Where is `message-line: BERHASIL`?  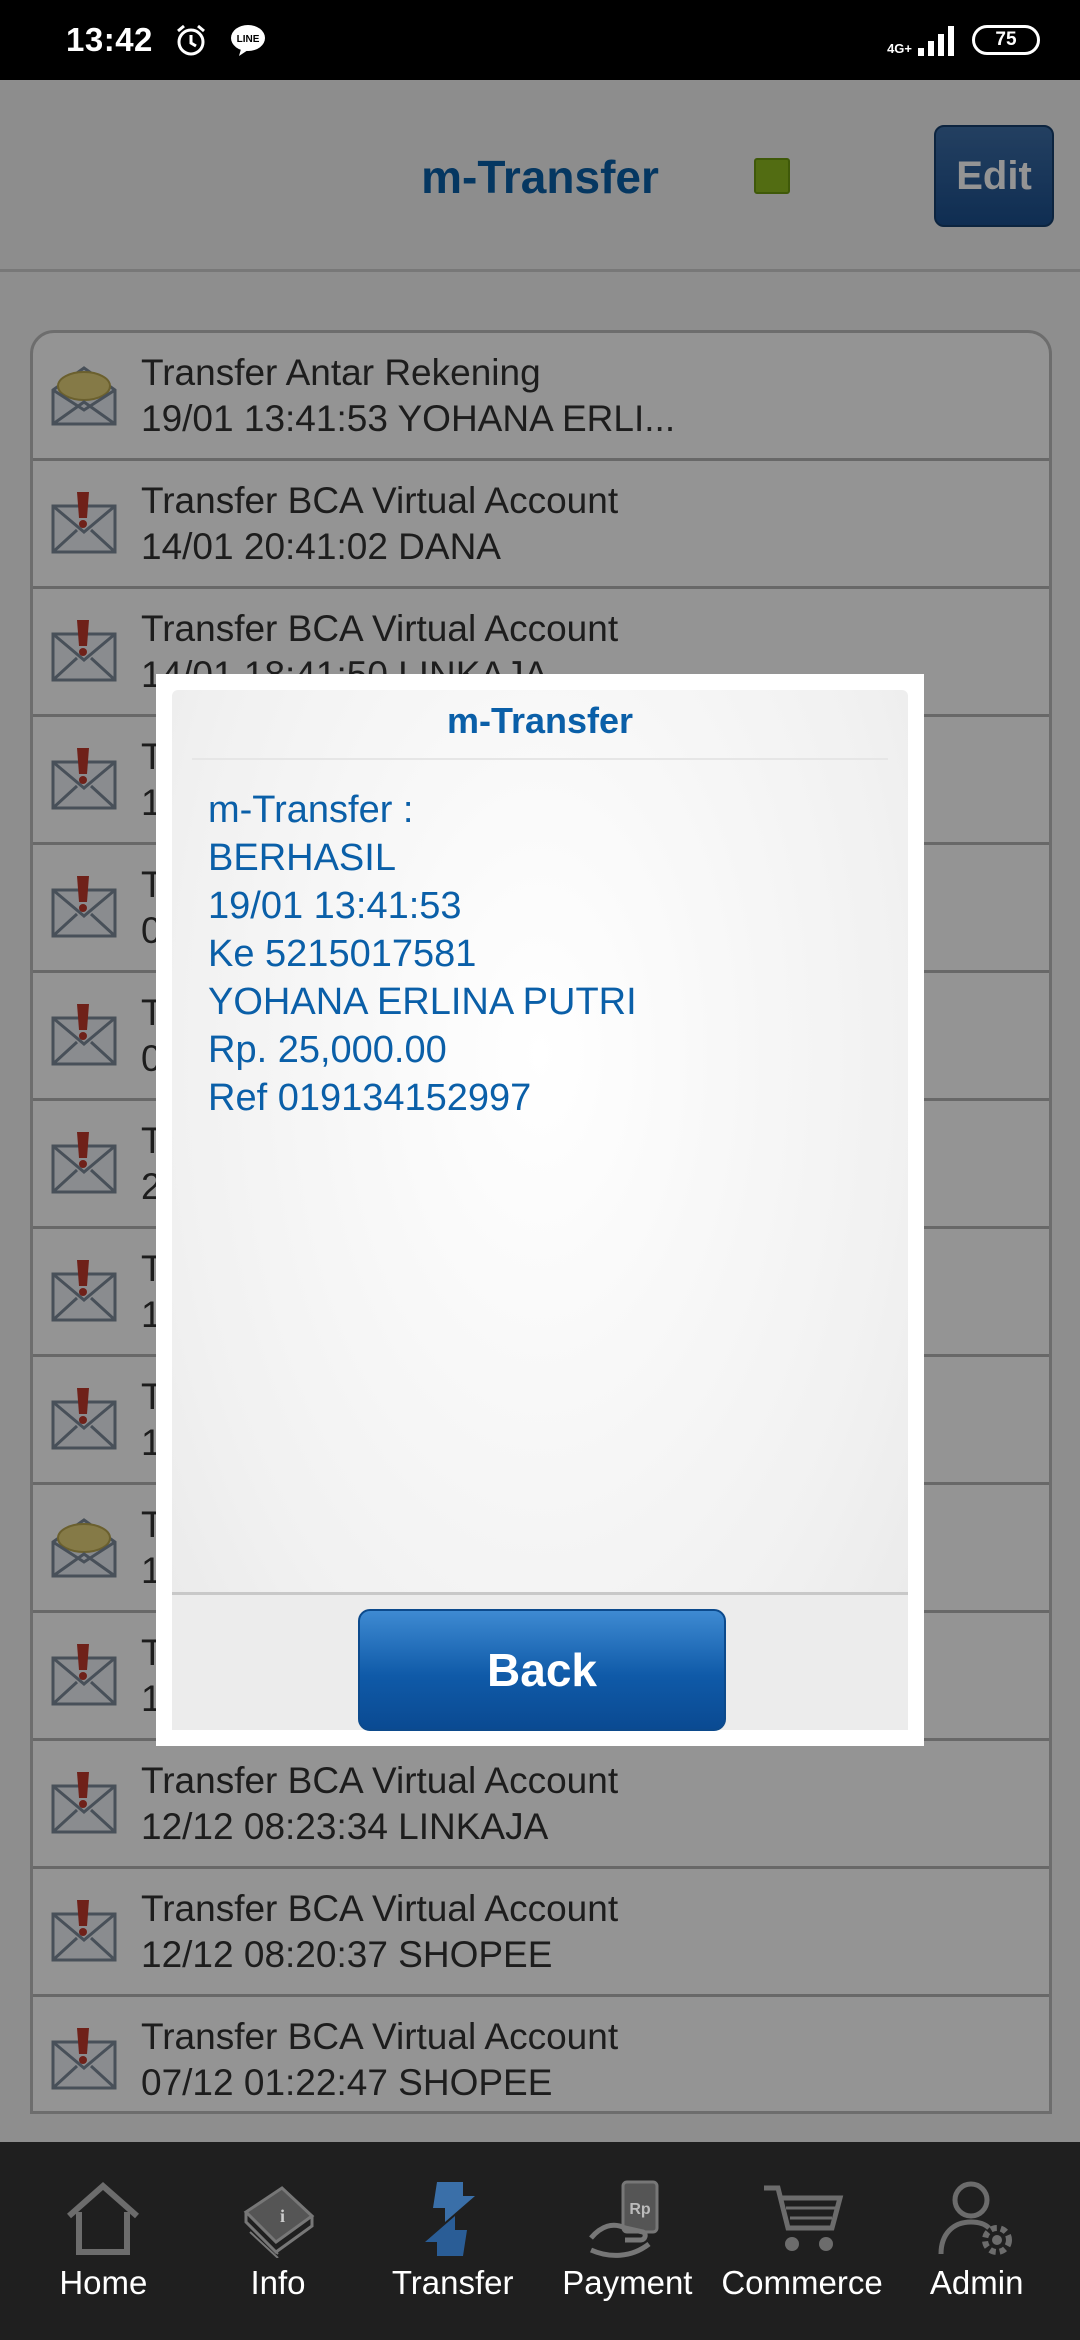
message-line: BERHASIL is located at coordinates (302, 858).